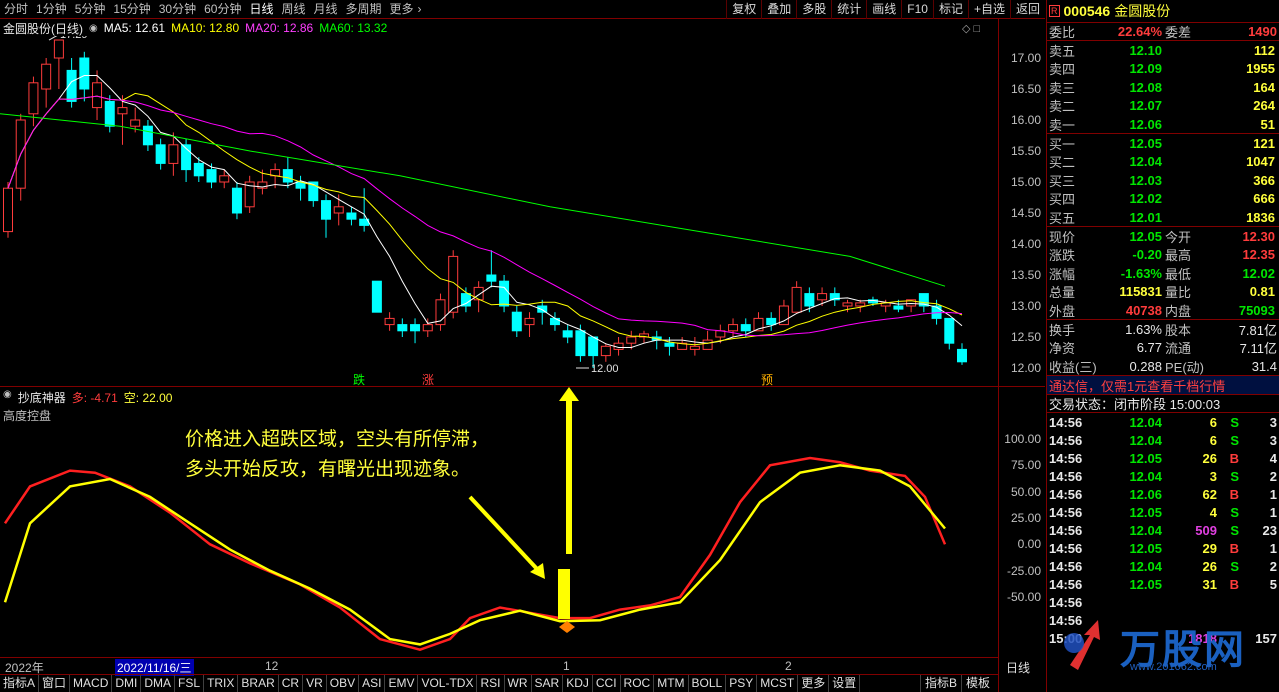 Image resolution: width=1279 pixels, height=692 pixels. Describe the element at coordinates (337, 454) in the screenshot. I see `chart-annotation: 价格进入超跌区域，空头有所停滞， 多头开始反攻，有曙光出现迹象。` at that location.